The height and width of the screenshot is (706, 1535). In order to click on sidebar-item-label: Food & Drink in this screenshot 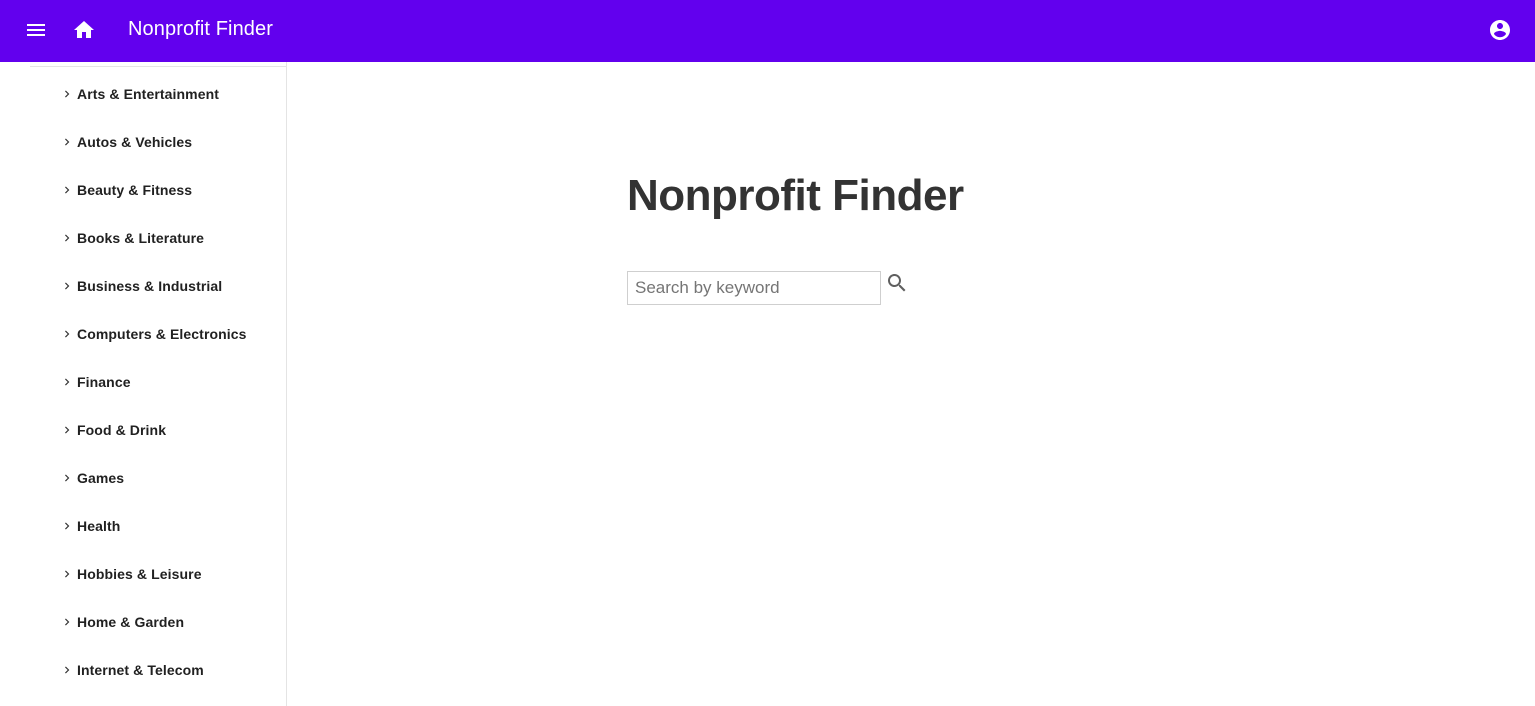, I will do `click(122, 430)`.